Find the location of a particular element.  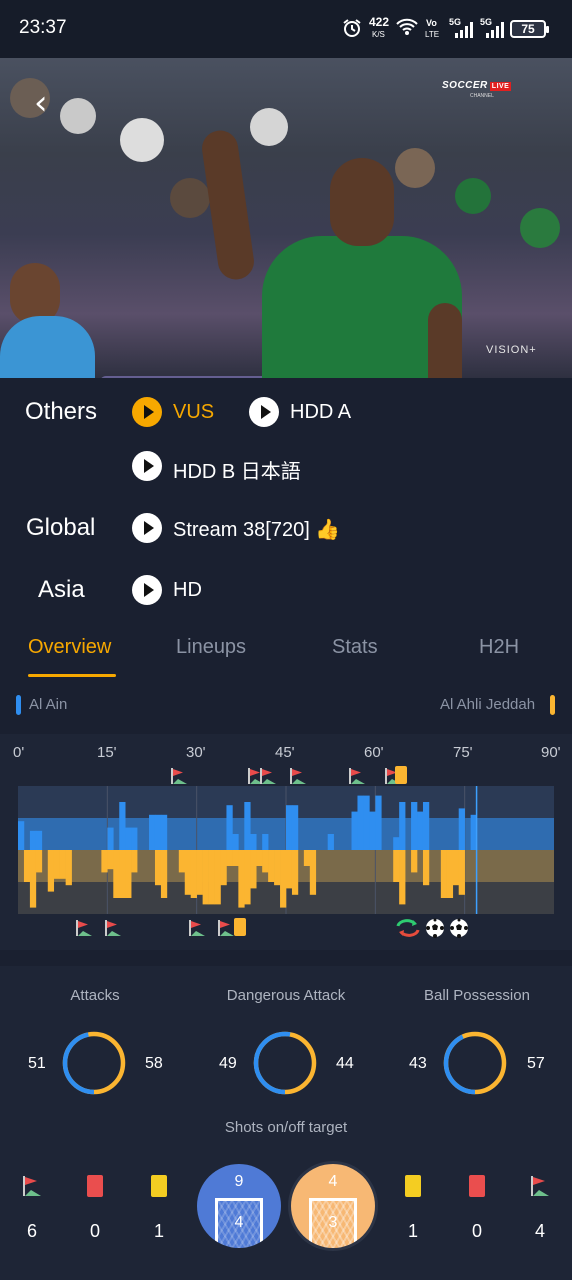

away-team-color is located at coordinates (552, 705).